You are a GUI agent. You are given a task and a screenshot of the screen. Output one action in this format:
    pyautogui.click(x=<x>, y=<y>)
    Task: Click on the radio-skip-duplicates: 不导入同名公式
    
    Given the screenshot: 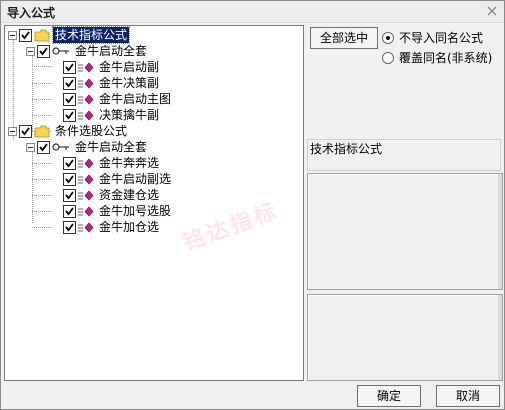 What is the action you would take?
    pyautogui.click(x=432, y=37)
    